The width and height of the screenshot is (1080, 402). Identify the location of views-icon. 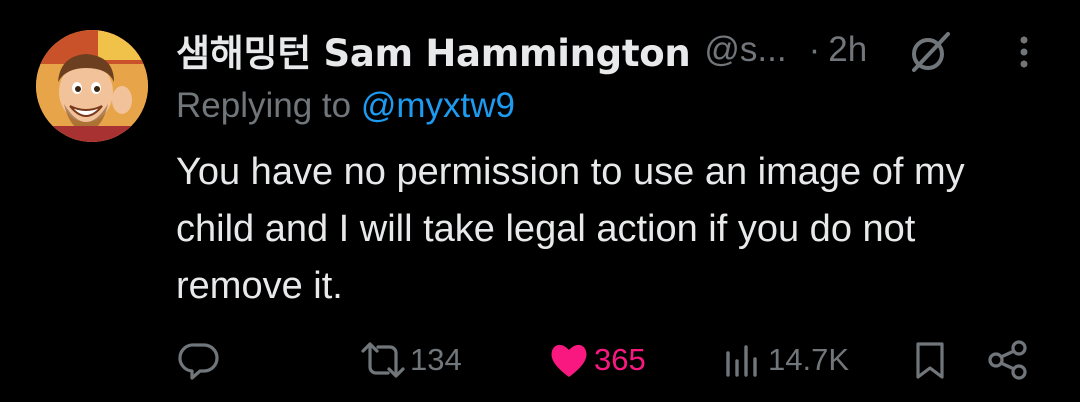
(741, 361).